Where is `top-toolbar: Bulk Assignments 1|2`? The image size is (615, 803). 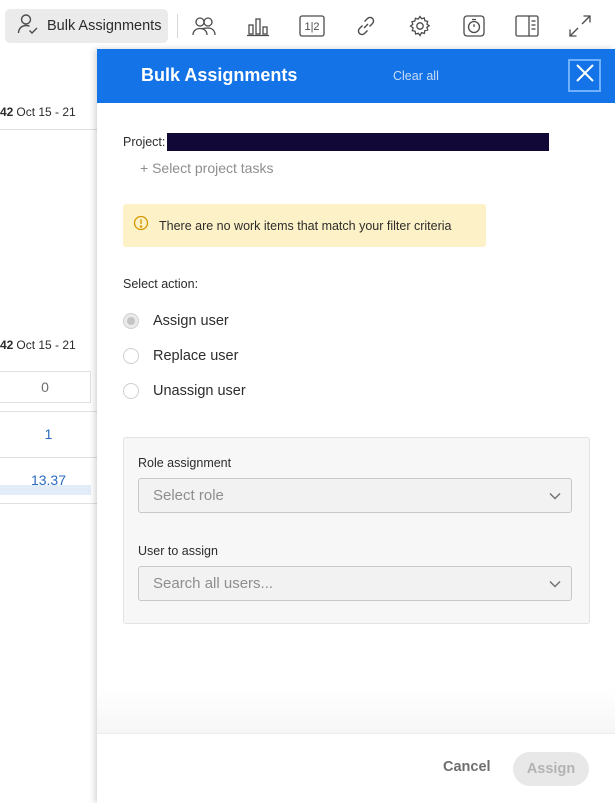
top-toolbar: Bulk Assignments 1|2 is located at coordinates (307, 26).